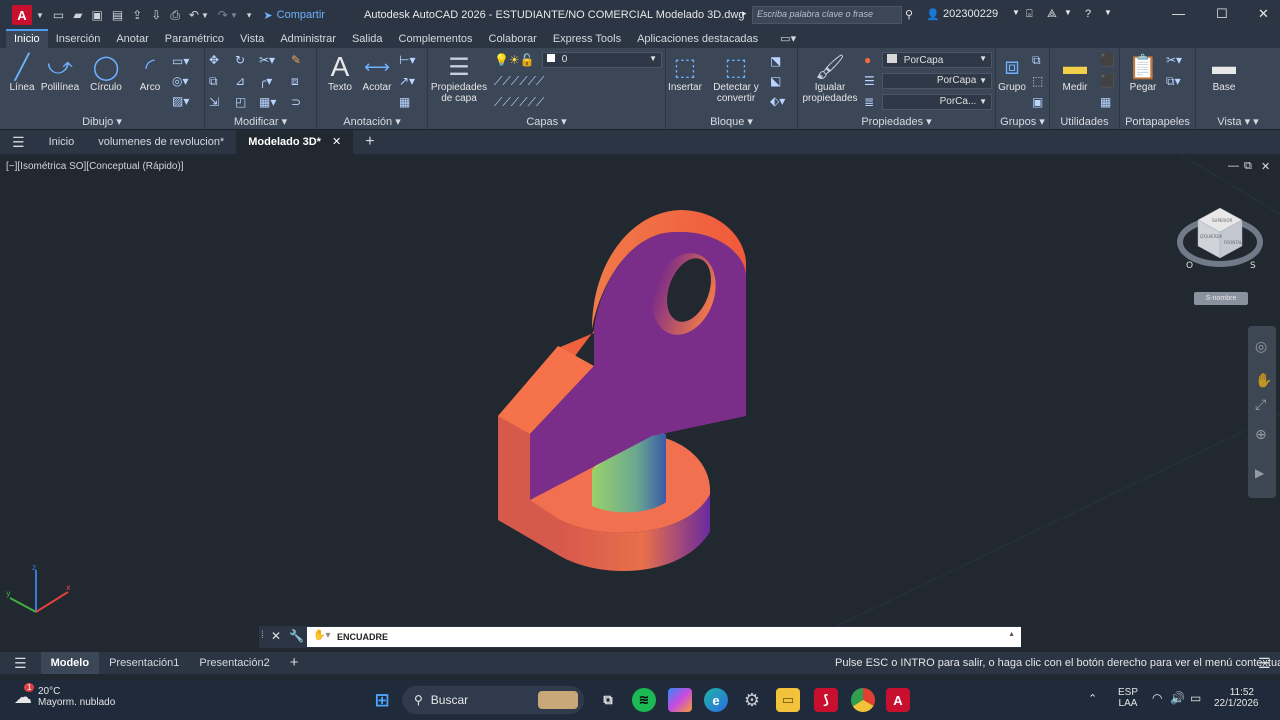 The height and width of the screenshot is (720, 1280). Describe the element at coordinates (223, 15) in the screenshot. I see `redo-icon: ↷` at that location.